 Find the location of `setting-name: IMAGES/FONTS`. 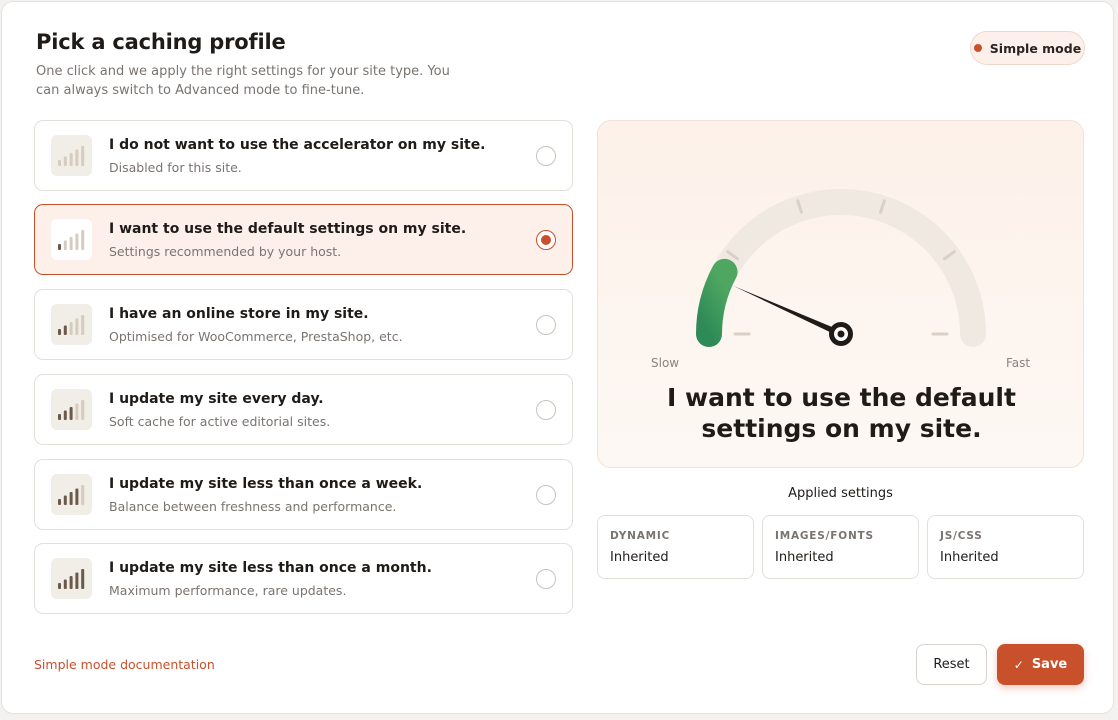

setting-name: IMAGES/FONTS is located at coordinates (824, 536).